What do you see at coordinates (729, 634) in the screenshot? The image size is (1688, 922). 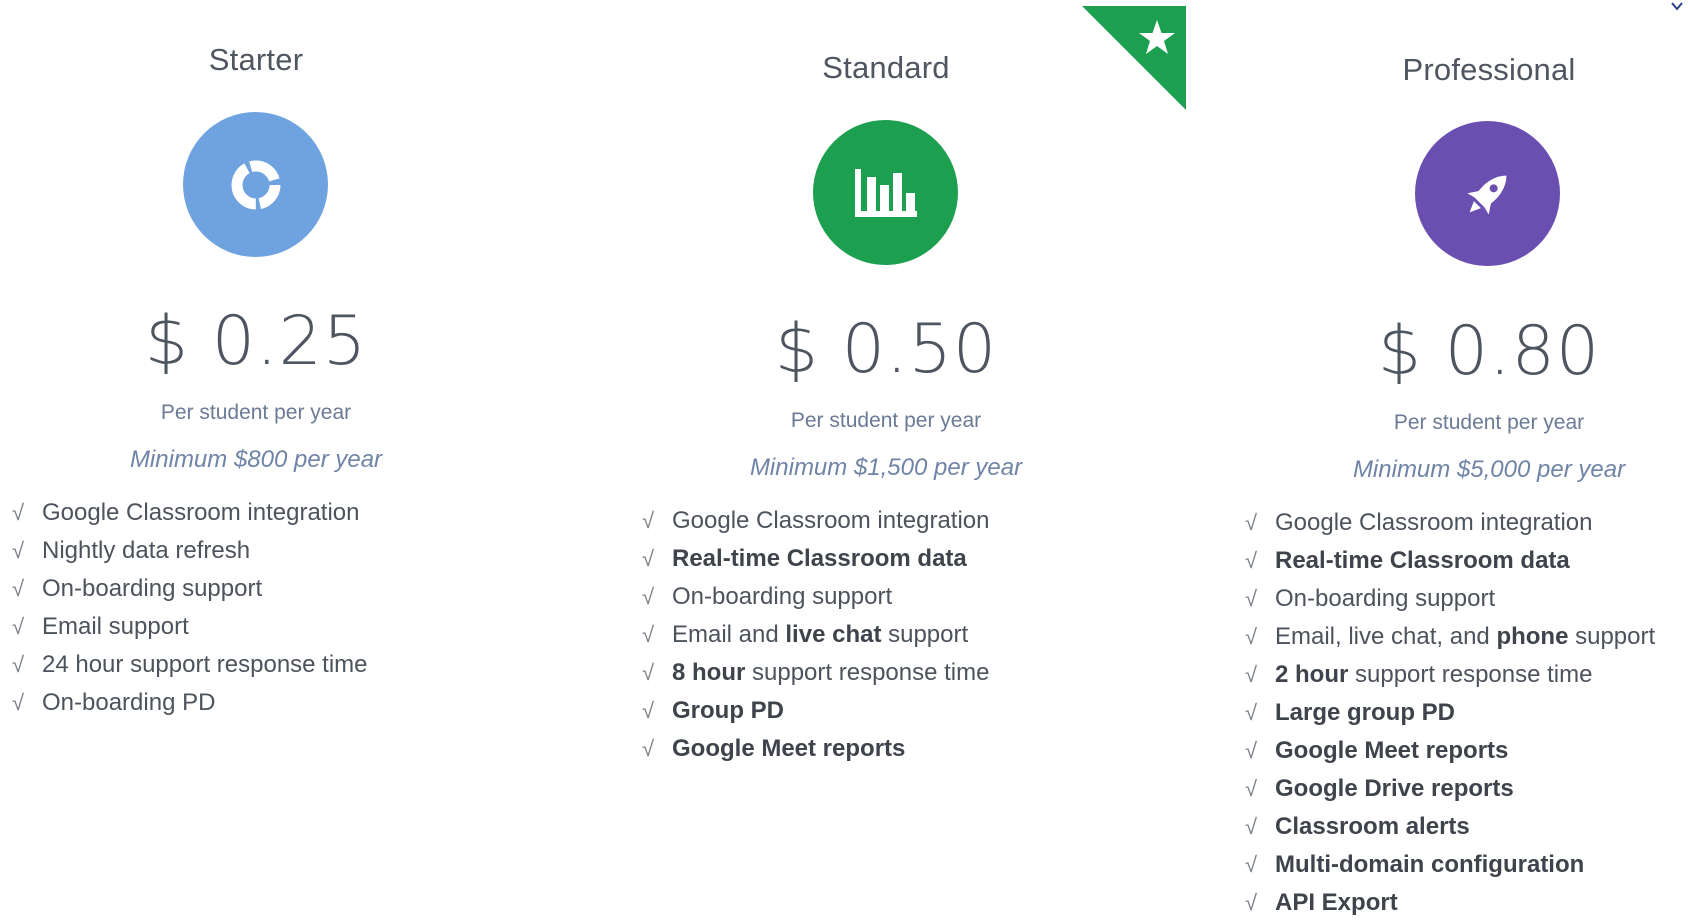 I see `feature-text-part: Email and` at bounding box center [729, 634].